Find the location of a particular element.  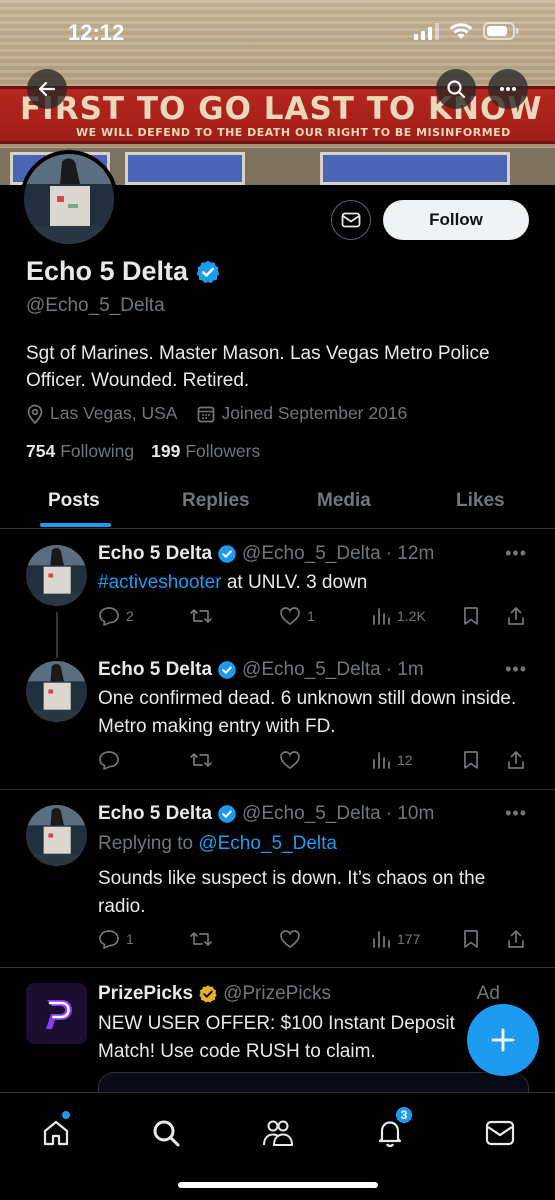

tweet-text: #activeshooter at UNLV. 3 down is located at coordinates (318, 583).